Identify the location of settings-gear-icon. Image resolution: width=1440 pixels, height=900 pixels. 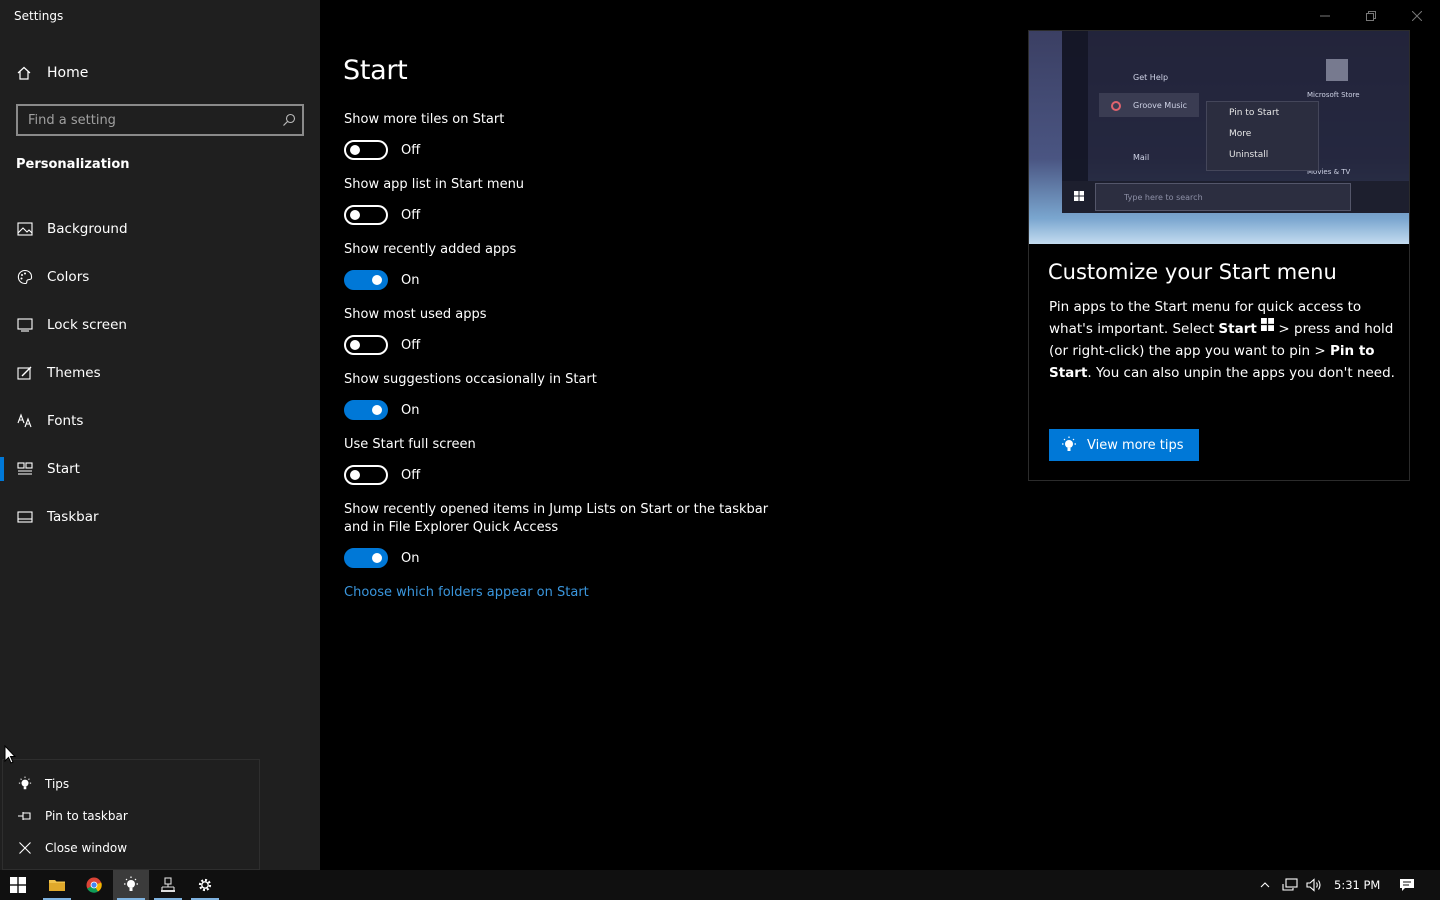
(205, 885).